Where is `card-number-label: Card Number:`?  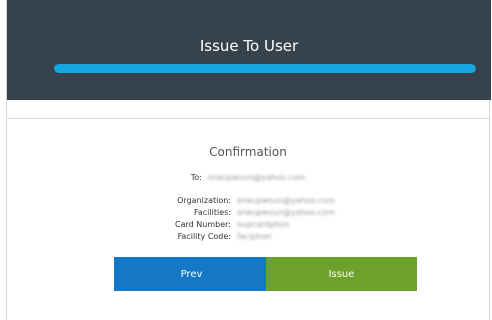 card-number-label: Card Number: is located at coordinates (203, 224).